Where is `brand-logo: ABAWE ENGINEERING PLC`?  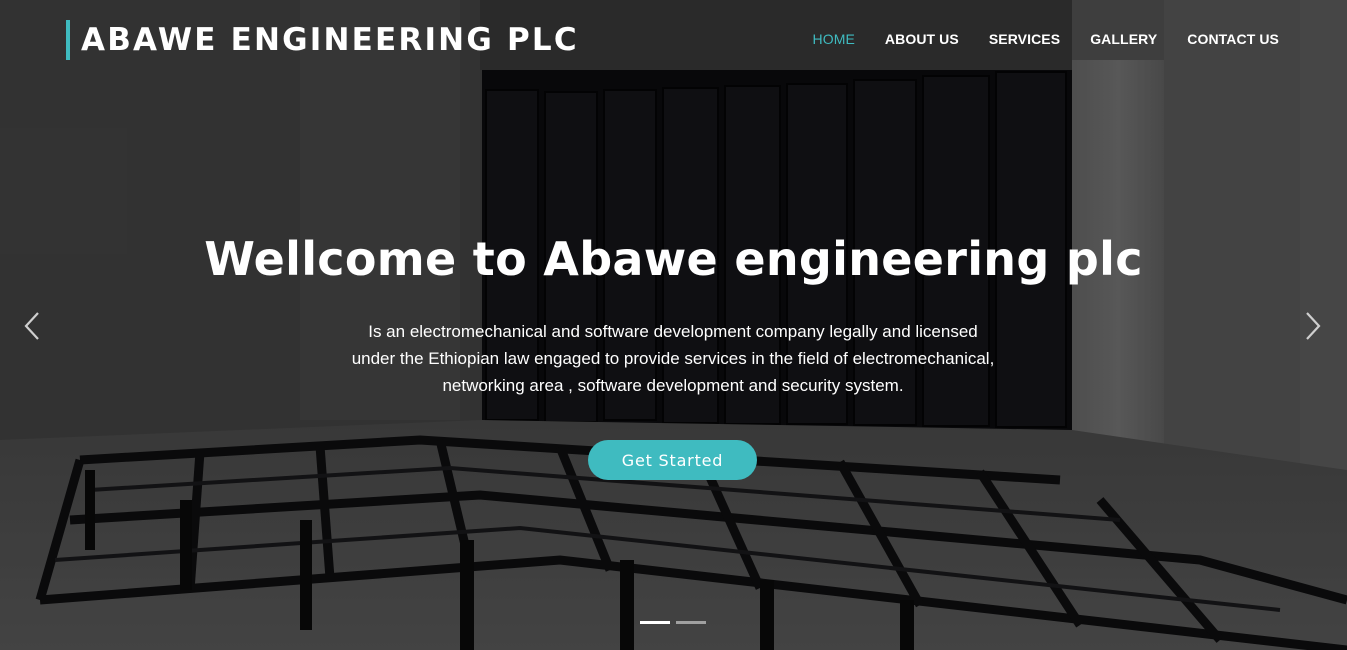 brand-logo: ABAWE ENGINEERING PLC is located at coordinates (322, 40).